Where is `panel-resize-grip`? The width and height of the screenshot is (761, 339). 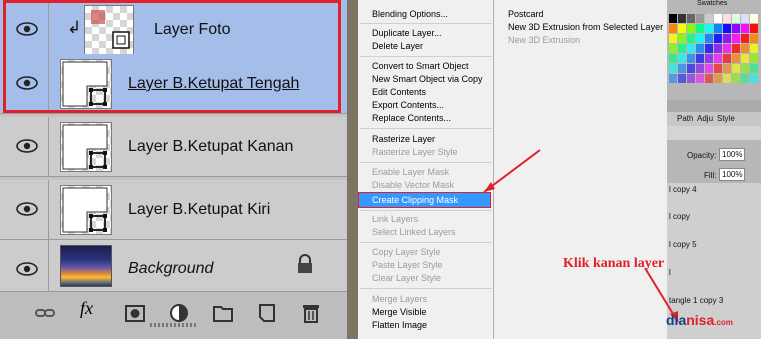
panel-resize-grip is located at coordinates (174, 325).